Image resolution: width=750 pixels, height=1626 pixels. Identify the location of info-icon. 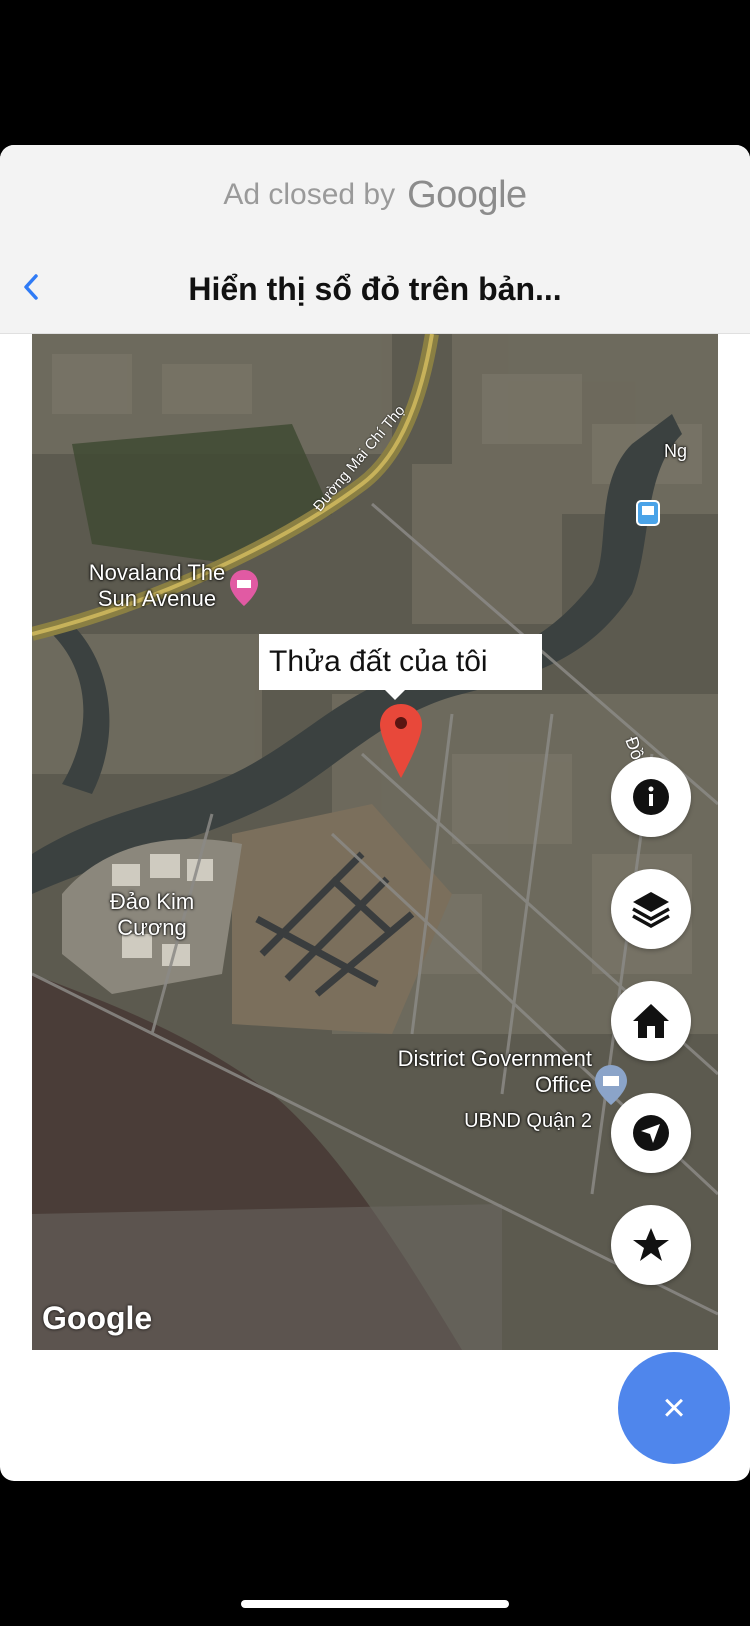
(651, 797).